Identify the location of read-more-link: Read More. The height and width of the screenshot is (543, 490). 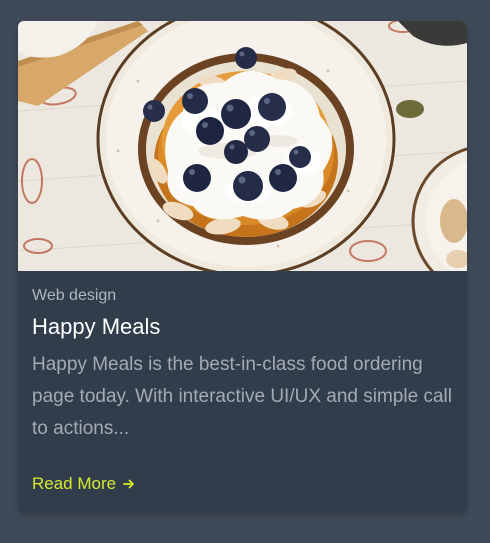
(84, 484).